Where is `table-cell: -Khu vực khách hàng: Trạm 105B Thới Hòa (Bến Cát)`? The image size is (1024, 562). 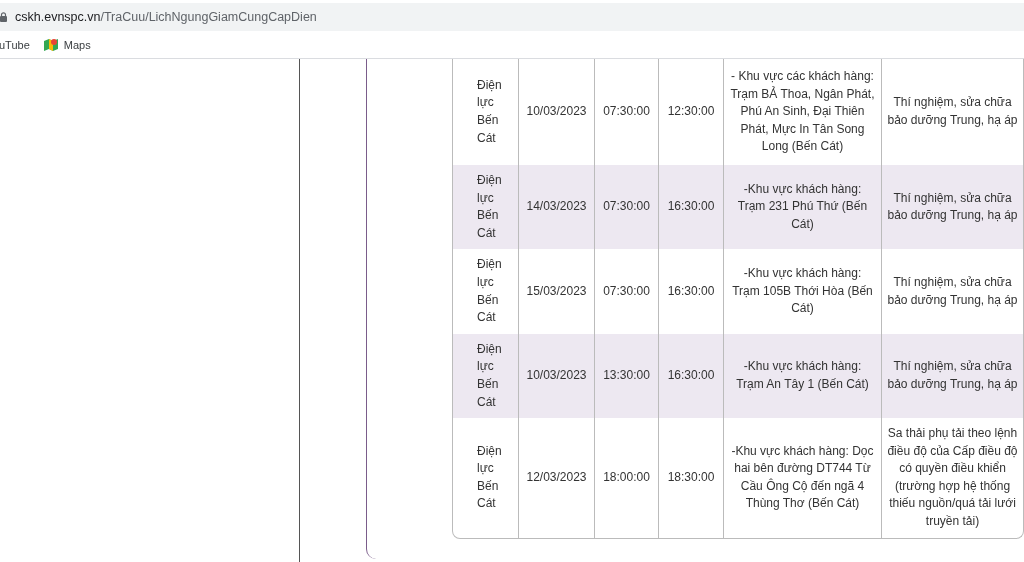 table-cell: -Khu vực khách hàng: Trạm 105B Thới Hòa (Bến Cát) is located at coordinates (802, 291).